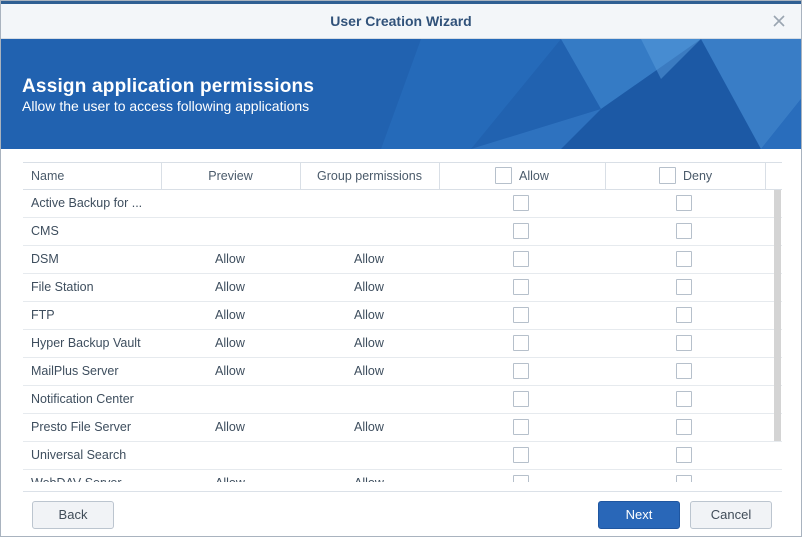 The width and height of the screenshot is (802, 537). Describe the element at coordinates (47, 176) in the screenshot. I see `column-header-name: Name` at that location.